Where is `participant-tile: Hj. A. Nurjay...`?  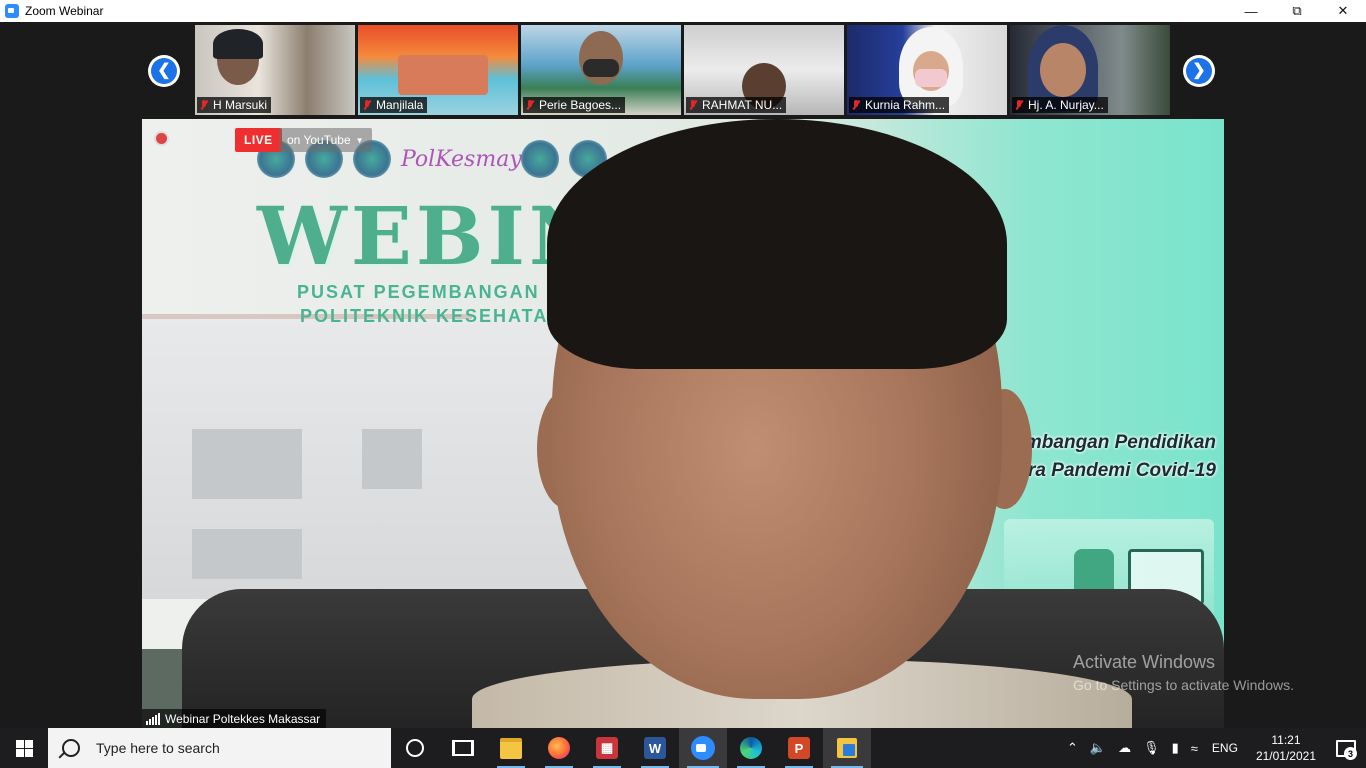 participant-tile: Hj. A. Nurjay... is located at coordinates (1090, 70).